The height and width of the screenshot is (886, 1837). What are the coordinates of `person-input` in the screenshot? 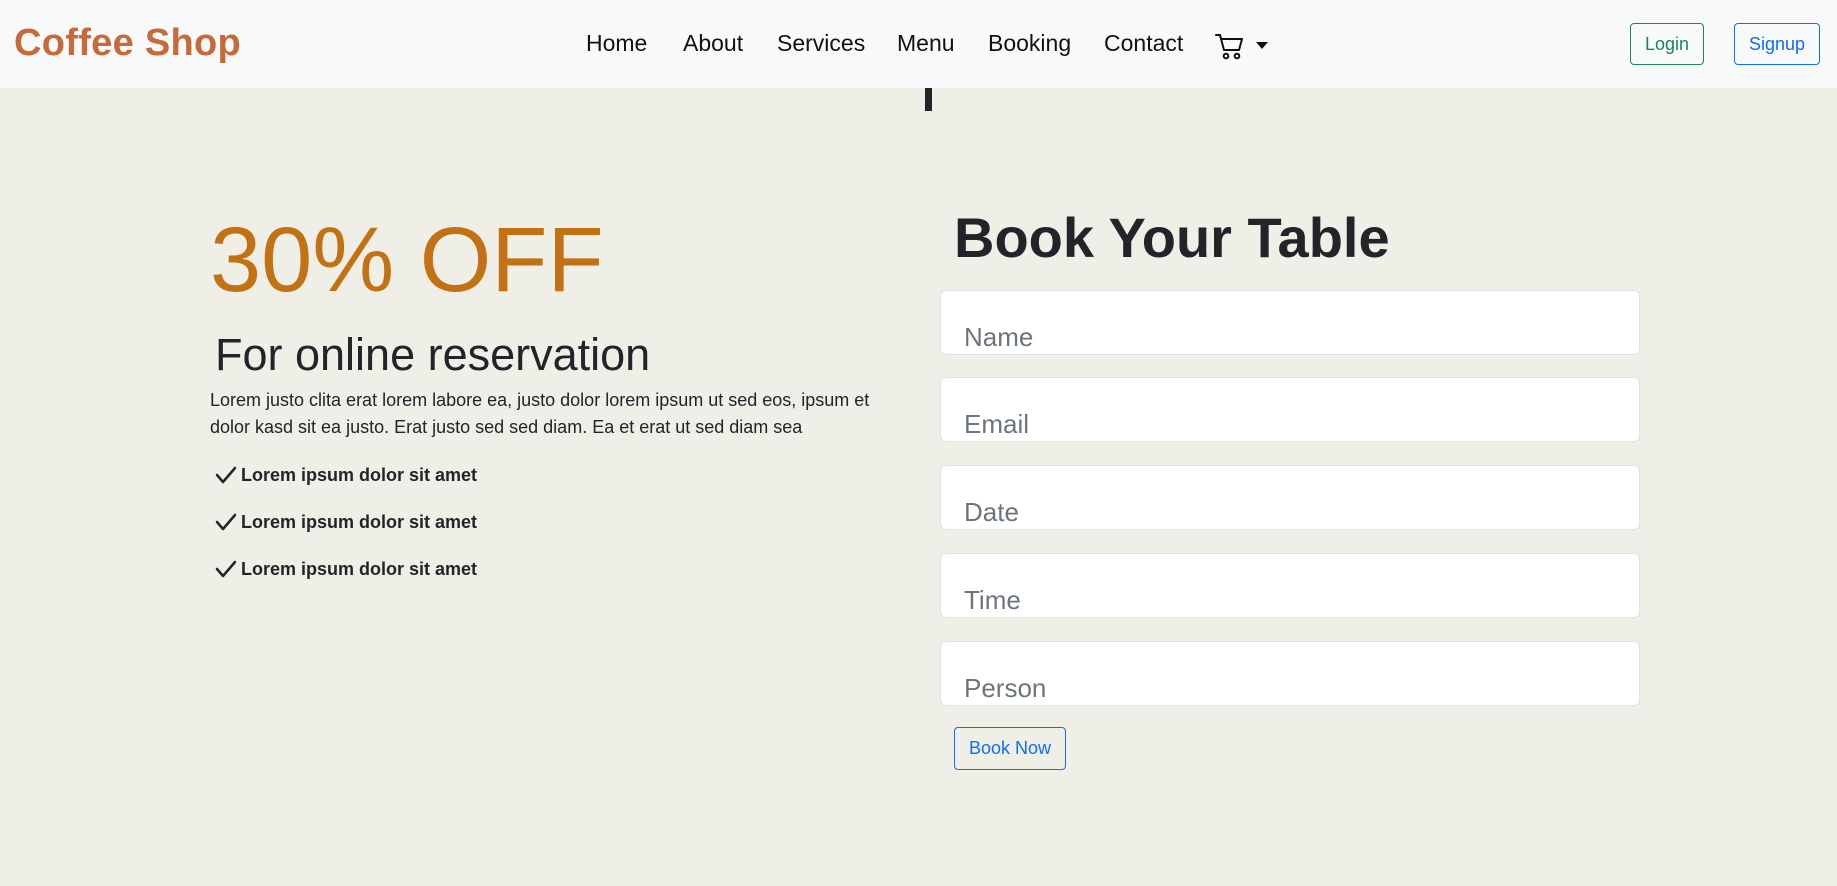 It's located at (1290, 673).